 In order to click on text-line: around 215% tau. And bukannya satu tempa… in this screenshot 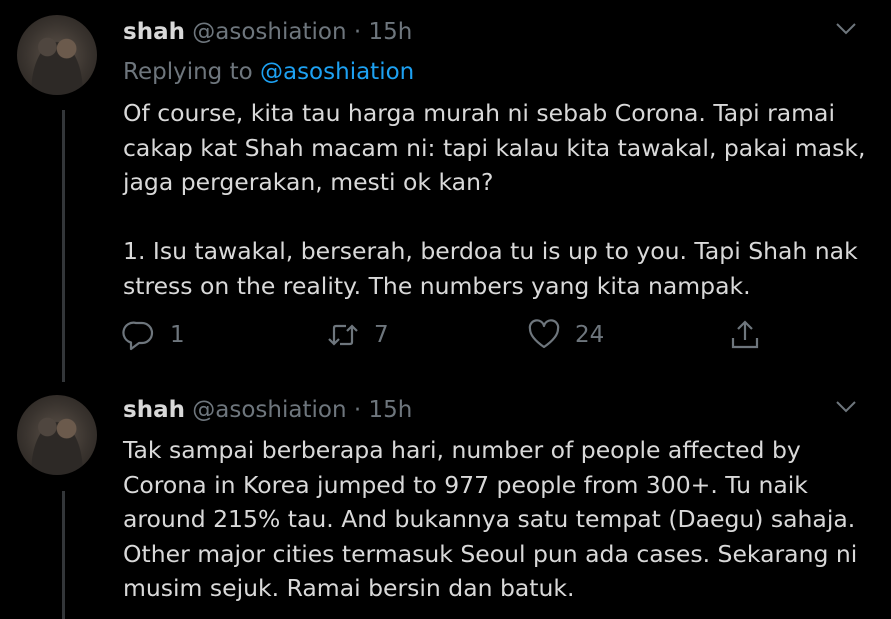, I will do `click(489, 519)`.